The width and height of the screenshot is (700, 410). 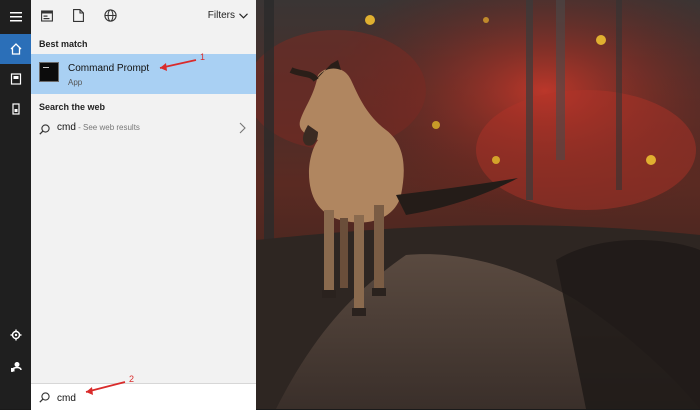 I want to click on search-input, so click(x=147, y=398).